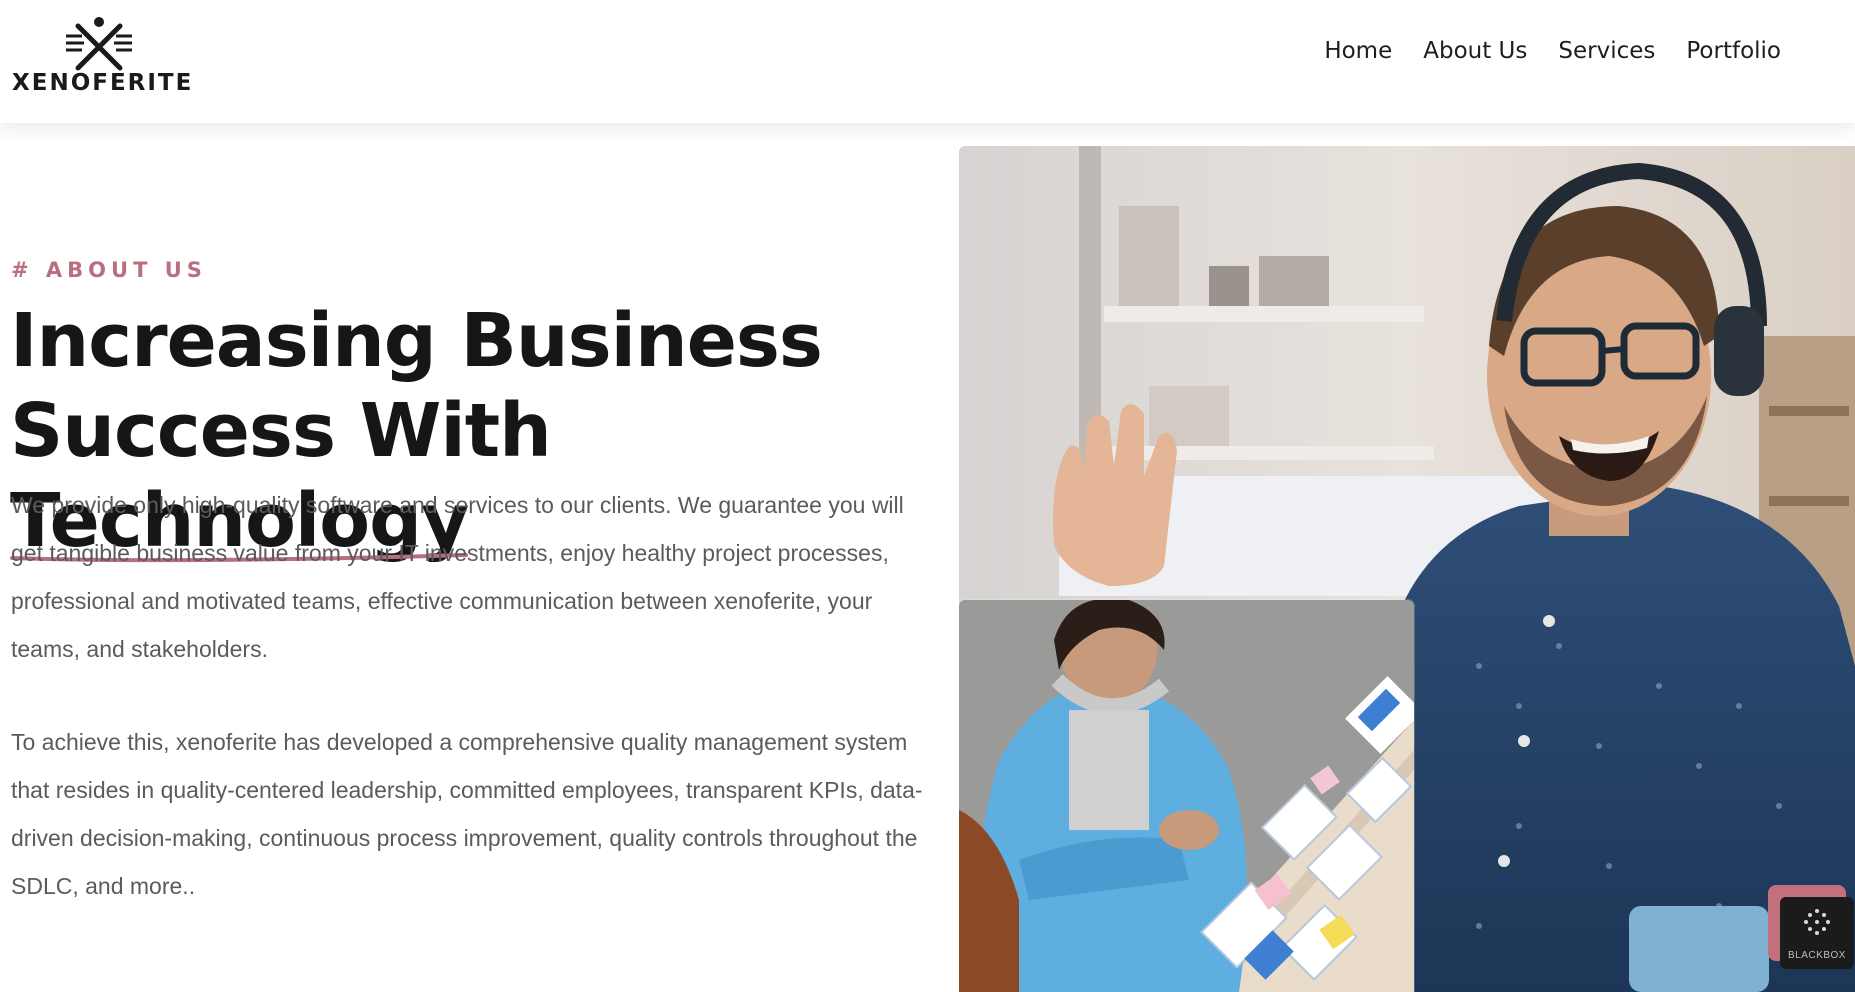  I want to click on brand-logo: XENOFERITE, so click(101, 56).